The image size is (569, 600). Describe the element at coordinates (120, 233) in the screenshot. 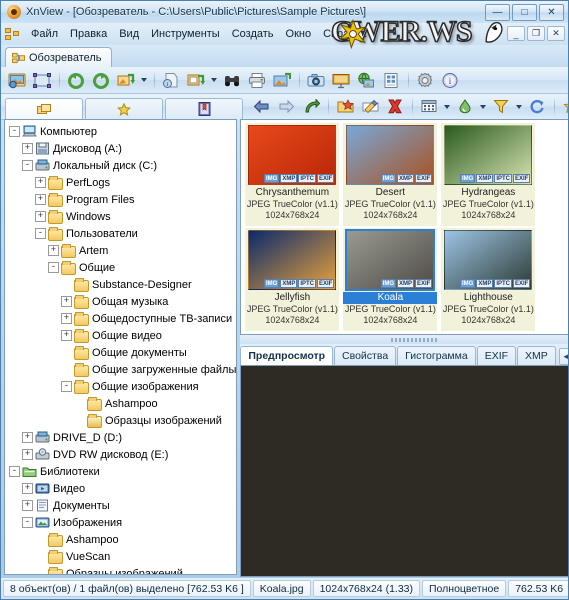

I see `tree-node: - Пользователи` at that location.